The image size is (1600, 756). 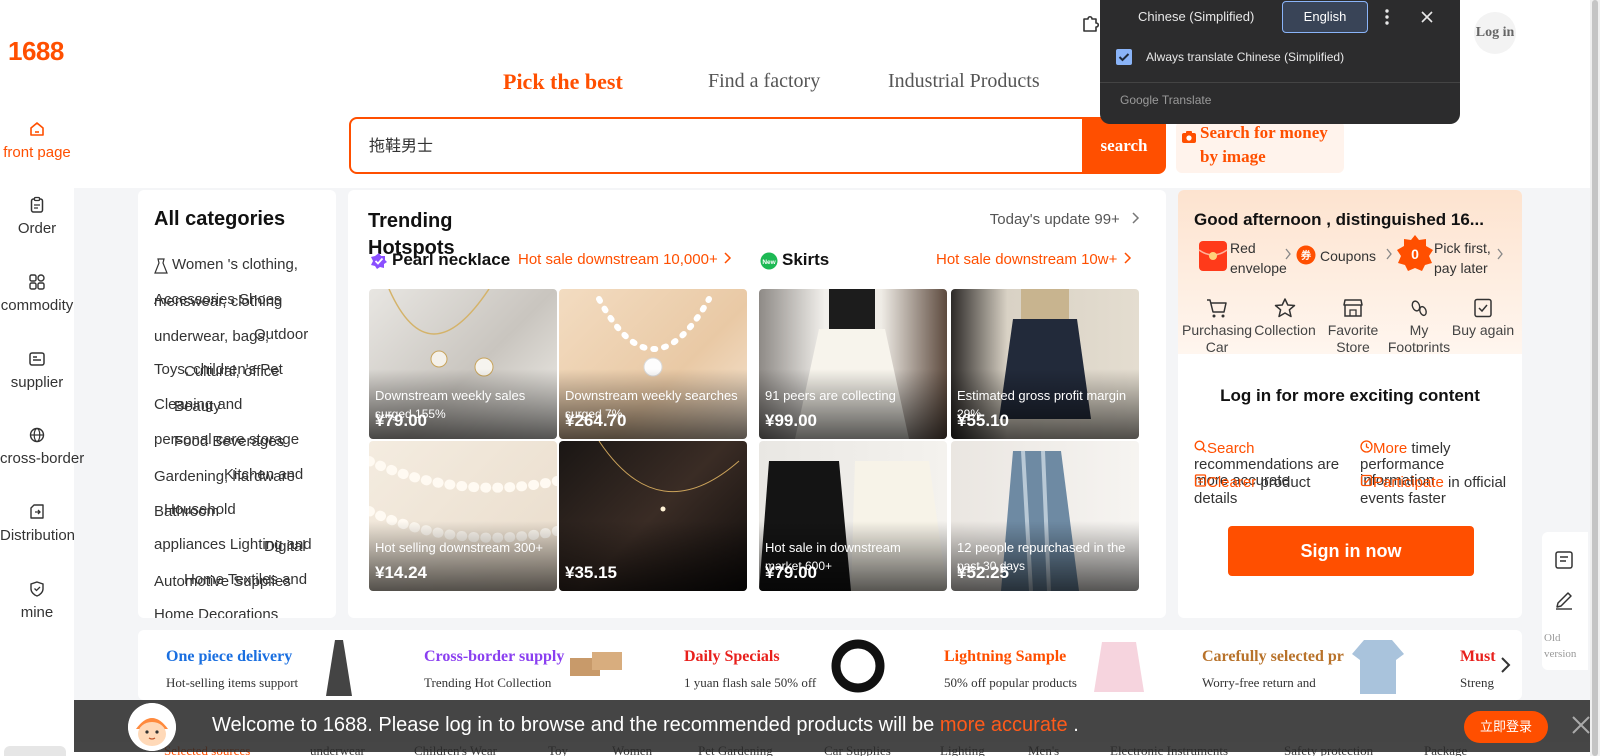 What do you see at coordinates (1483, 325) in the screenshot?
I see `quick-link-buy-again: Buy again` at bounding box center [1483, 325].